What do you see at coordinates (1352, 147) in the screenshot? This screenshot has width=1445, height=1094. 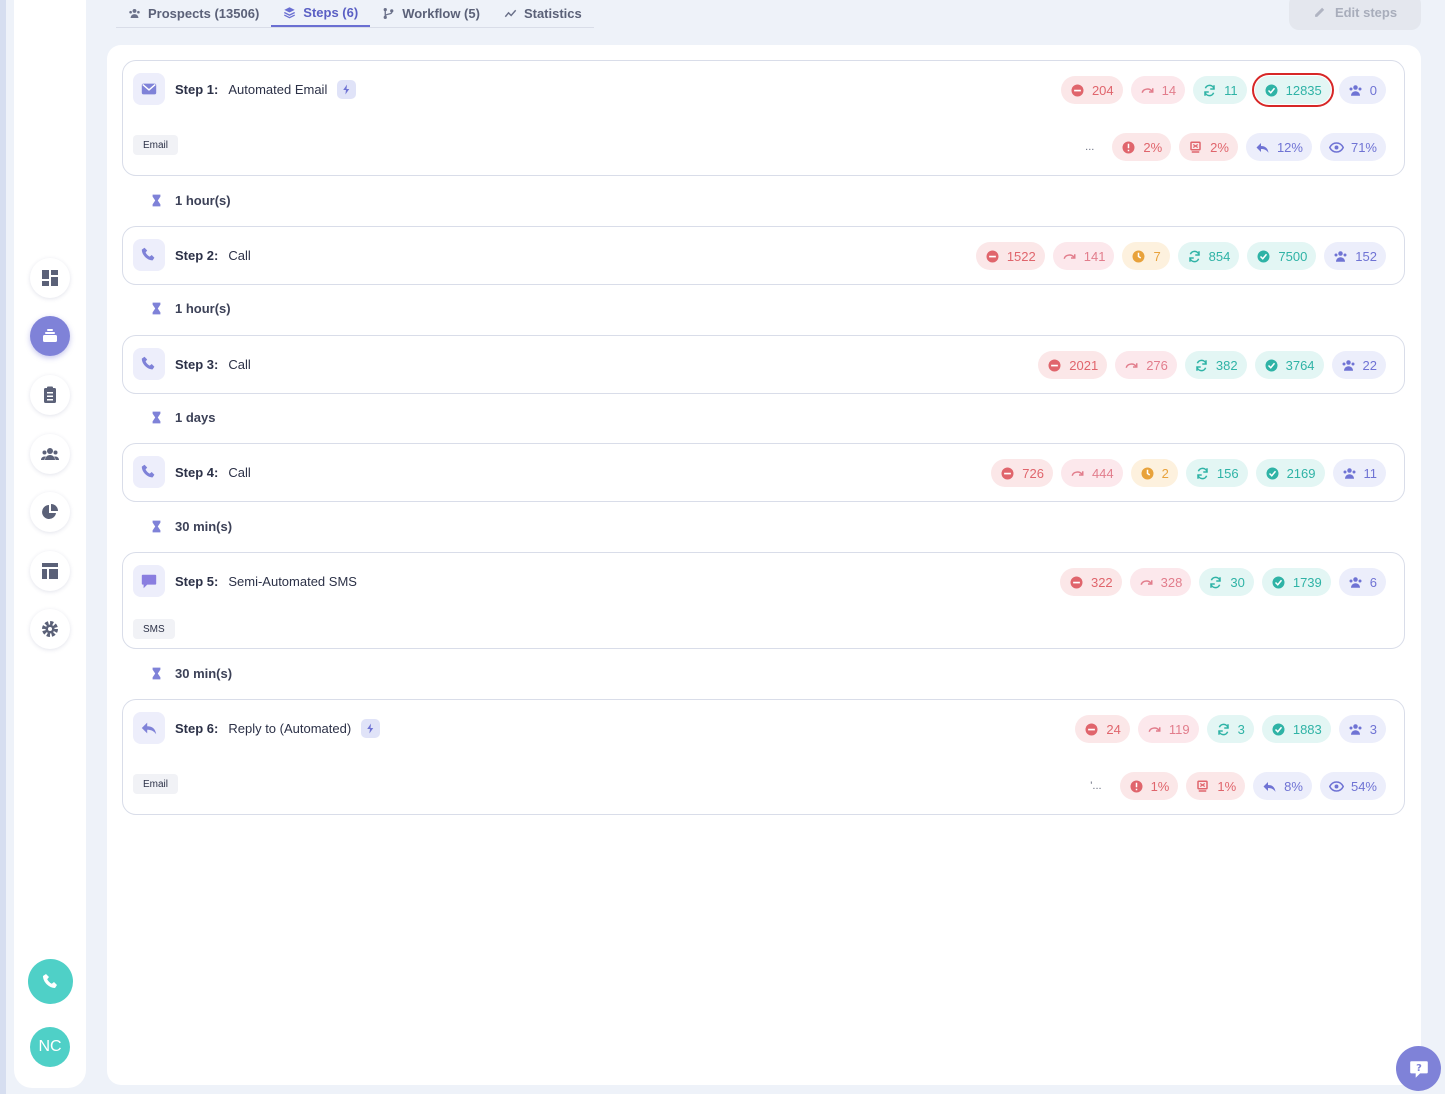 I see `rate-opened: 71%` at bounding box center [1352, 147].